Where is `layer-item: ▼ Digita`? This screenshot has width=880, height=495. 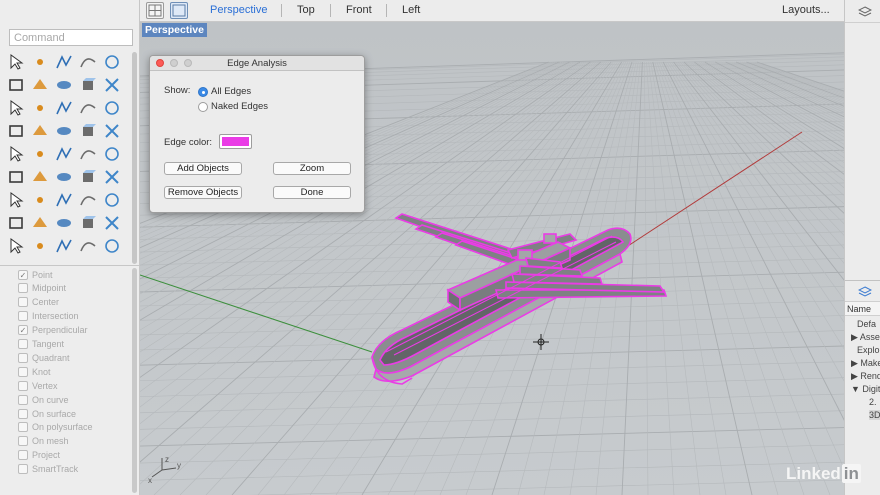
layer-item: ▼ Digita is located at coordinates (865, 389).